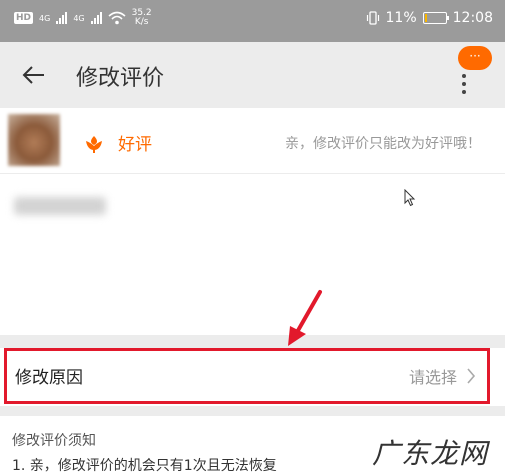 This screenshot has height=475, width=505. I want to click on reason-row: 修改原因 请选择, so click(247, 376).